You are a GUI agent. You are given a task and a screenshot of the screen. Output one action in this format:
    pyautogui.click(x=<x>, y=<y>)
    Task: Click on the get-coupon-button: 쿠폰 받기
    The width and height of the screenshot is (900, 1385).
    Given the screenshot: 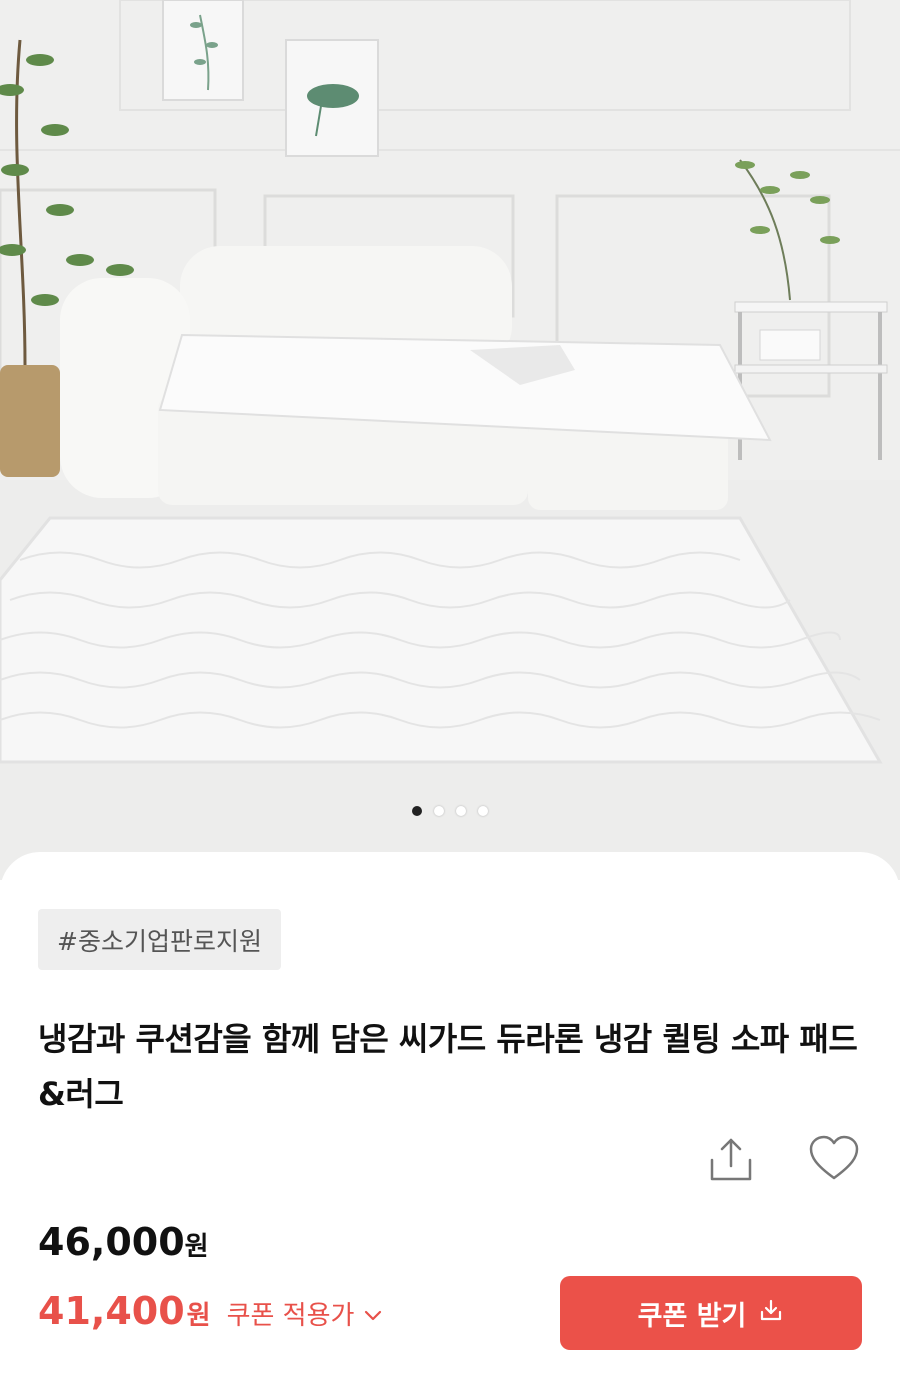 What is the action you would take?
    pyautogui.click(x=711, y=1313)
    